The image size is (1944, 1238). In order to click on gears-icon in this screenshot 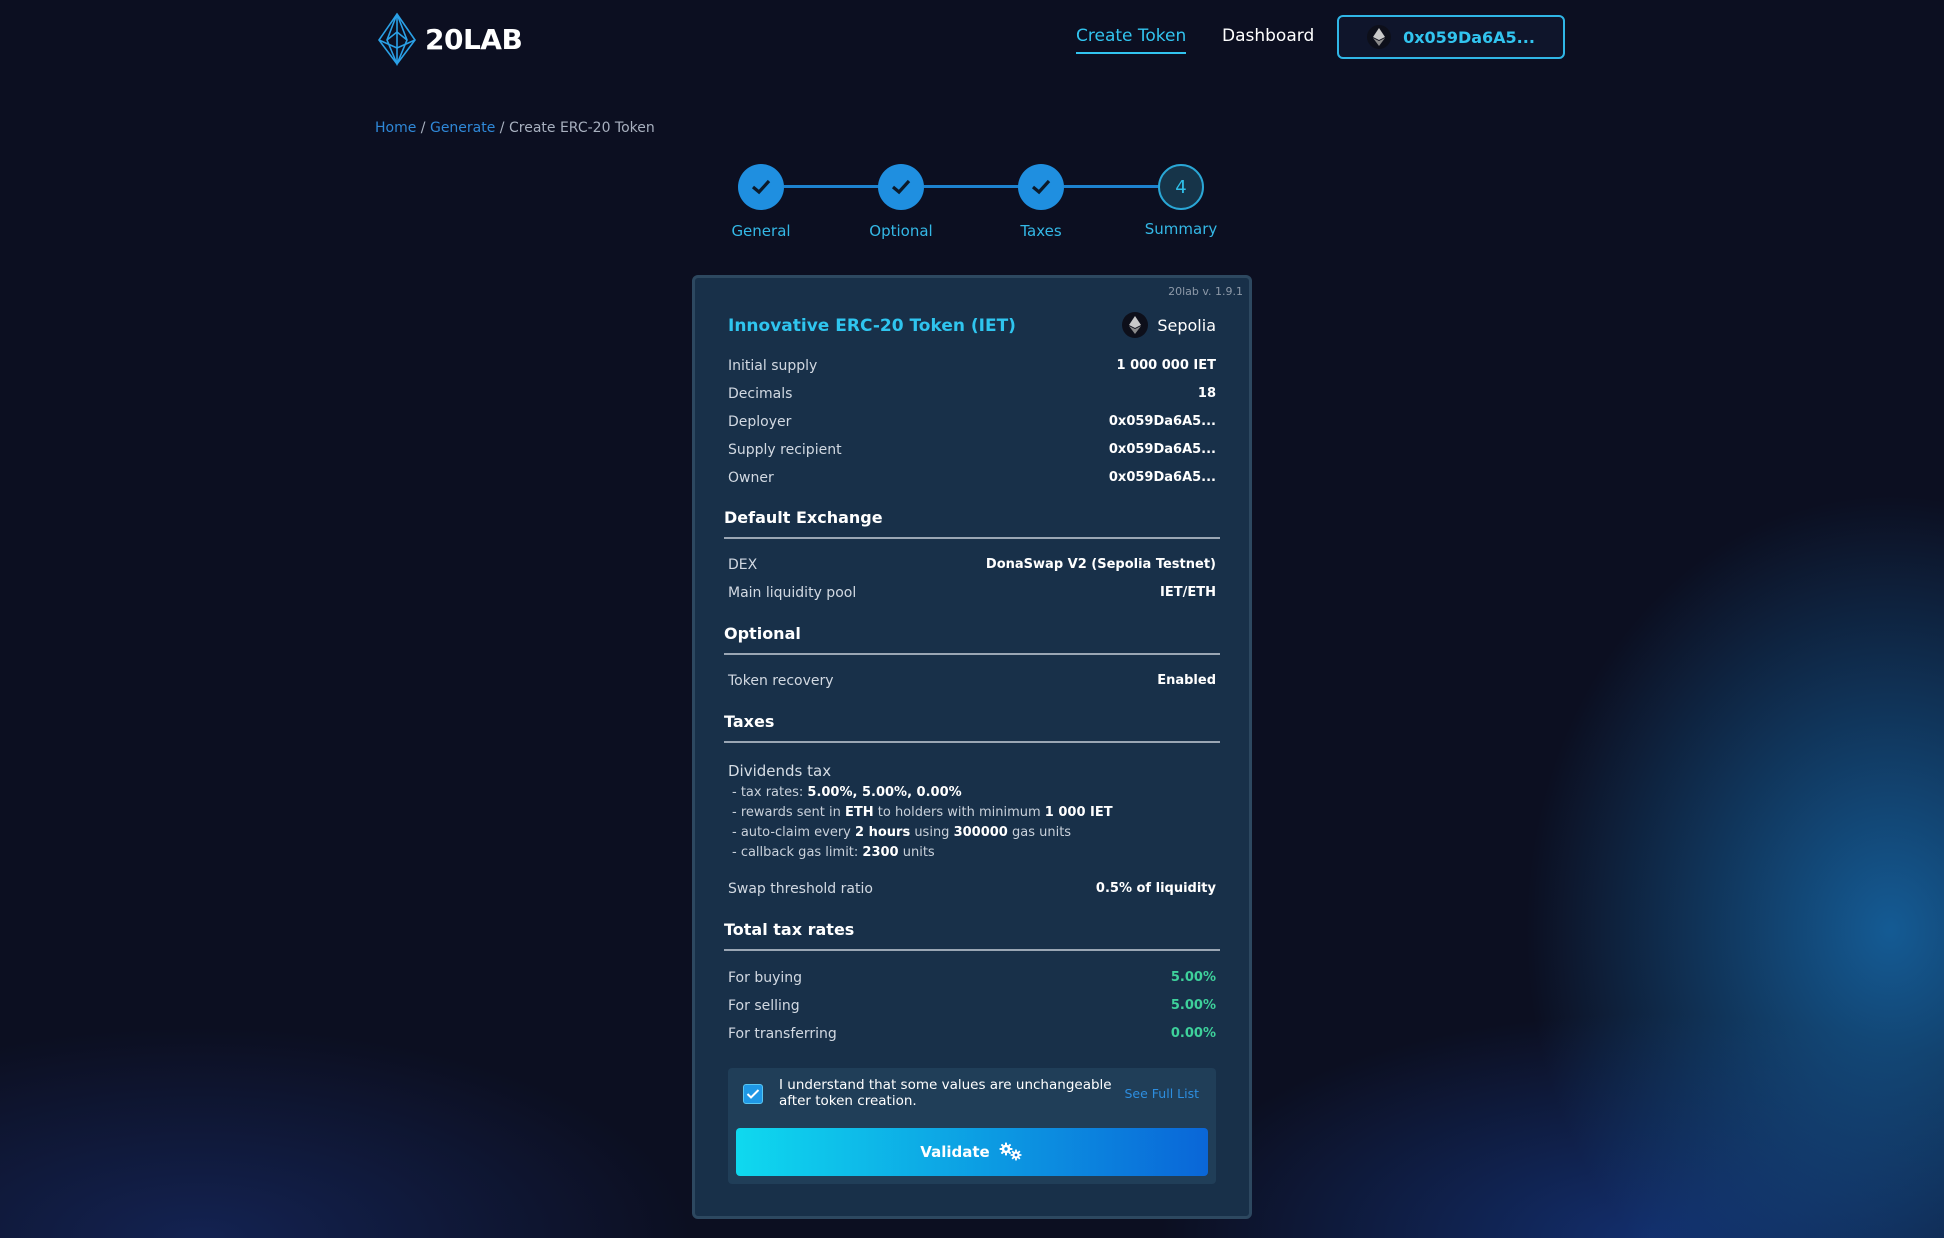, I will do `click(1010, 1151)`.